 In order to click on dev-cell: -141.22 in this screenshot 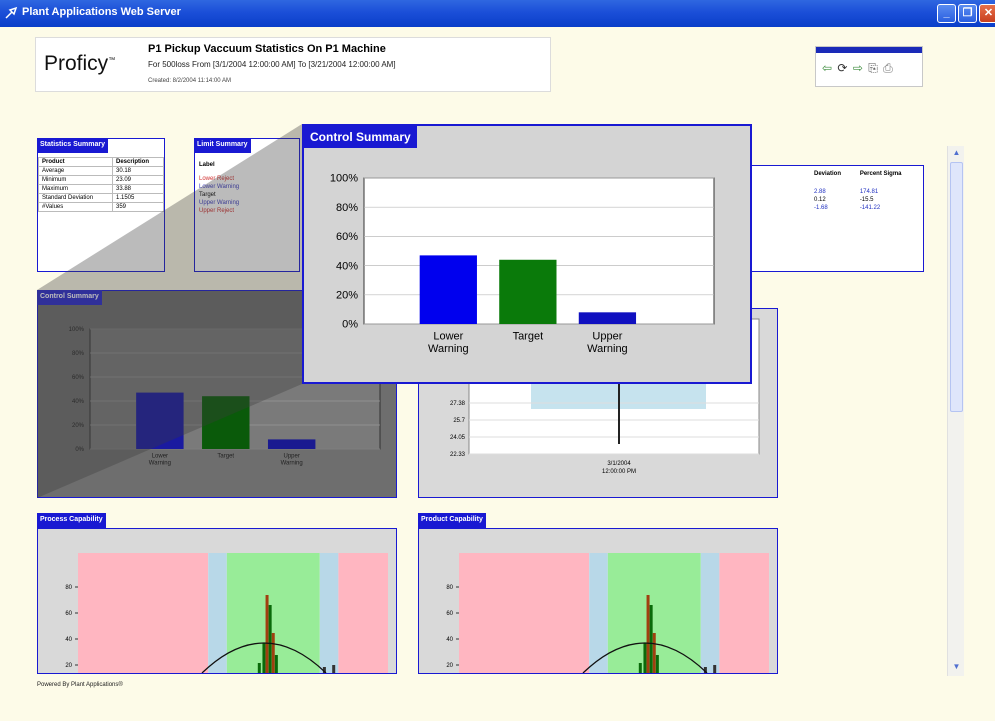, I will do `click(870, 208)`.